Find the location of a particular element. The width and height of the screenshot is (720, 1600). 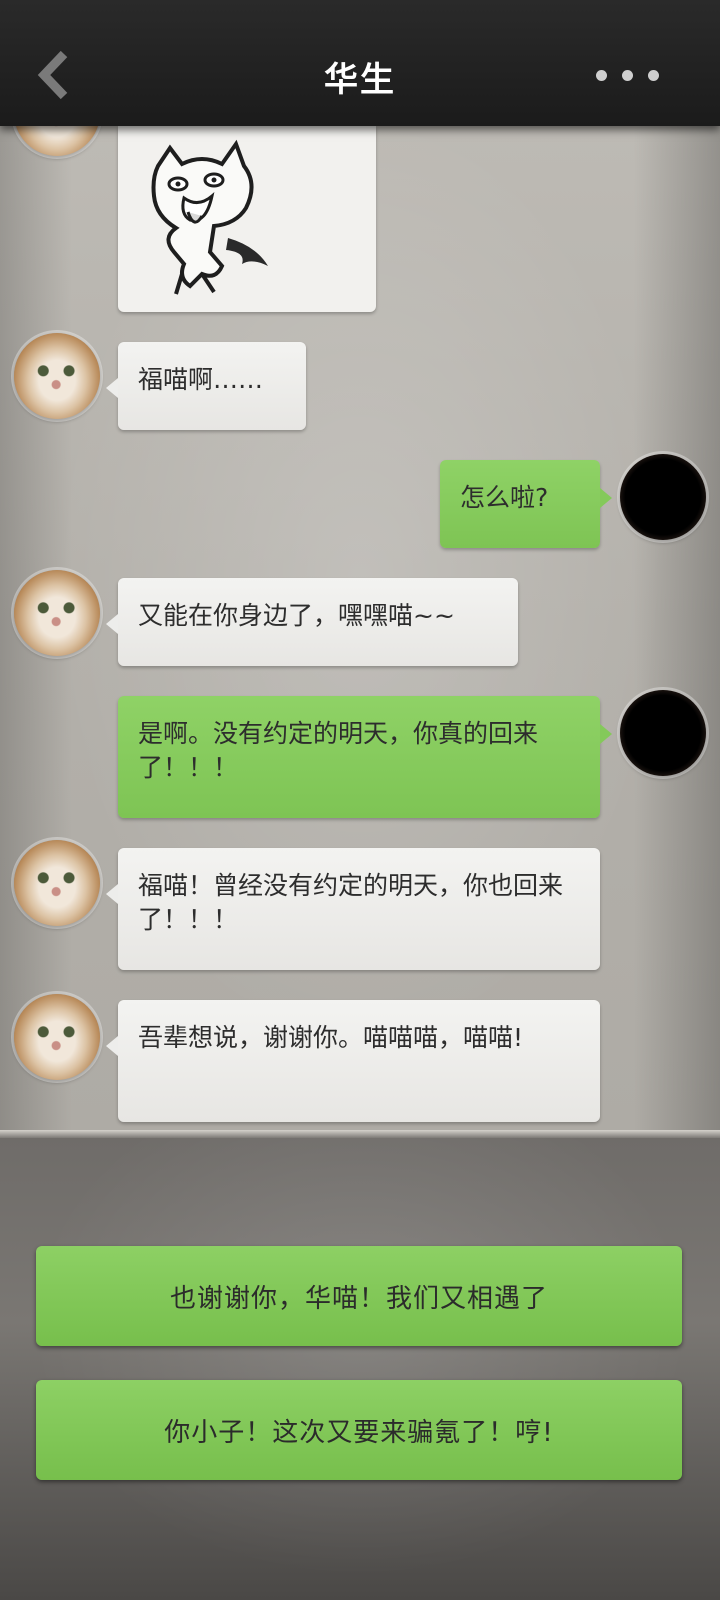

incoming-message: 福喵！曾经没有约定的明天，你也回来了！！！ is located at coordinates (353, 909).